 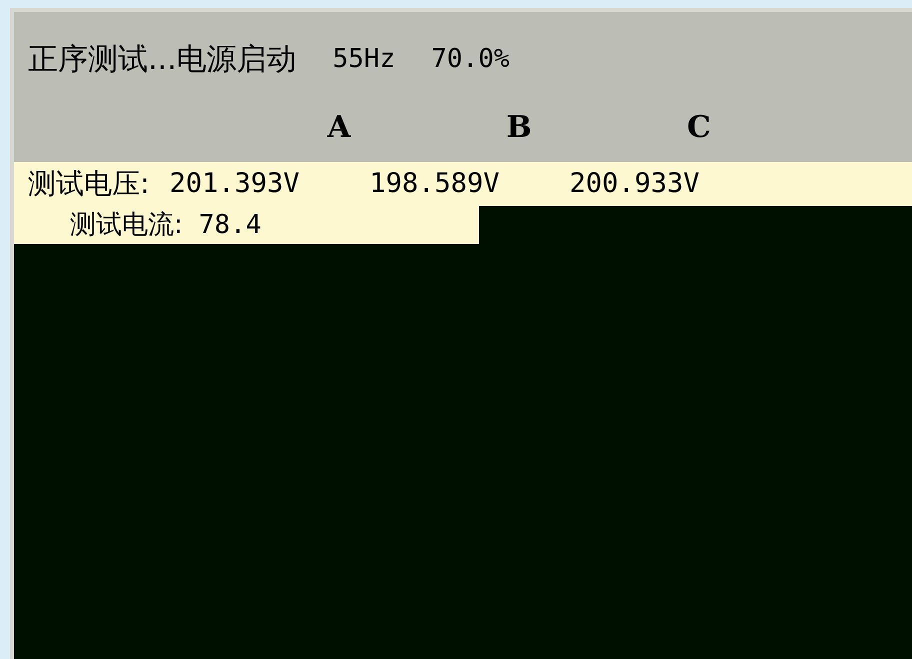 What do you see at coordinates (339, 127) in the screenshot?
I see `phase-label: A` at bounding box center [339, 127].